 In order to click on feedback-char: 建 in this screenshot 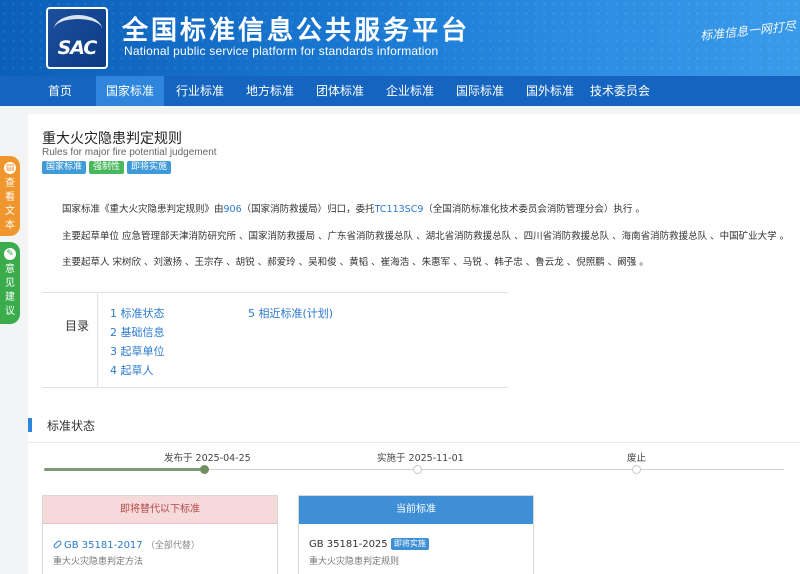, I will do `click(10, 297)`.